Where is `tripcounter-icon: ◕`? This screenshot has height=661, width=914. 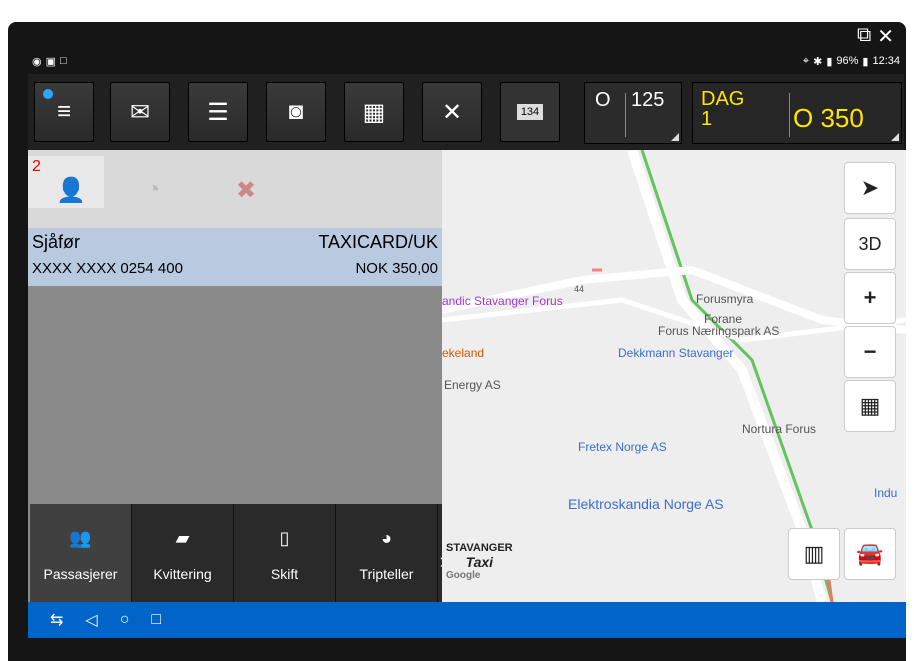
tripcounter-icon: ◕ is located at coordinates (386, 538).